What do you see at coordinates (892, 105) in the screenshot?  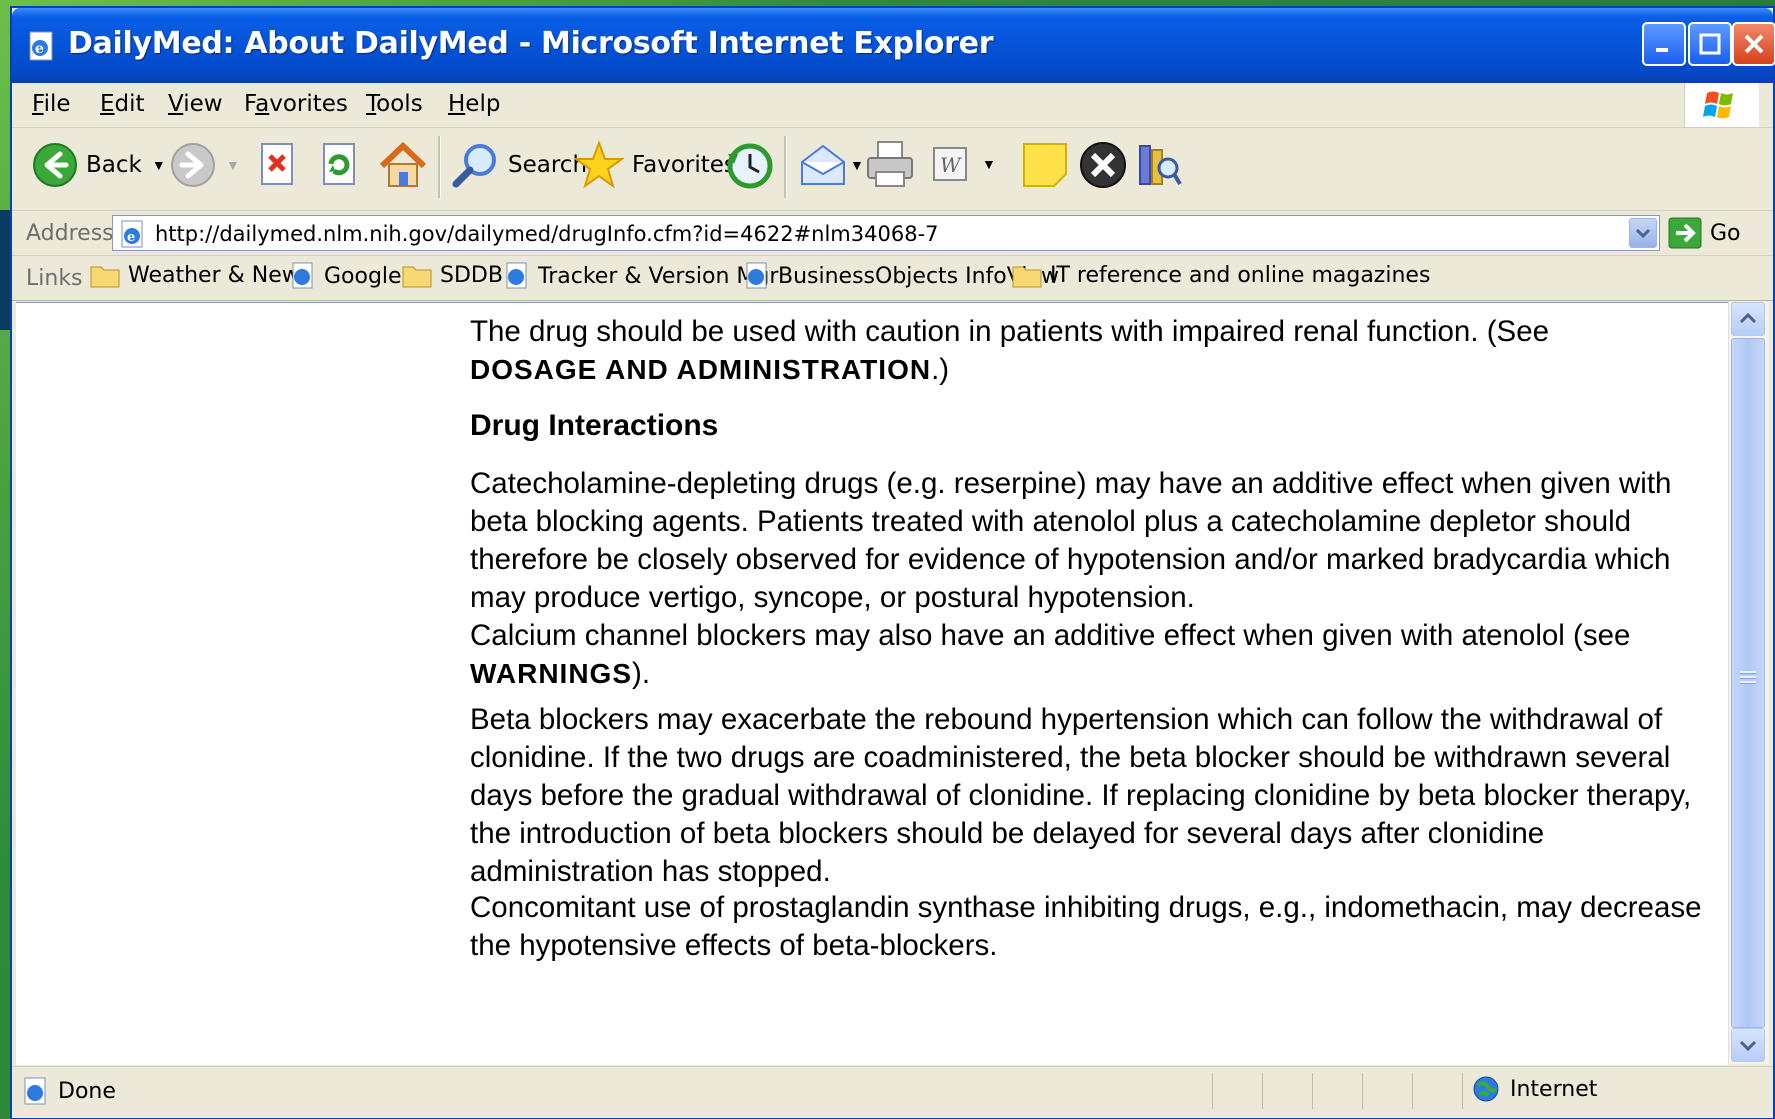 I see `menu-bar: File Edit View Favorites Tools Help` at bounding box center [892, 105].